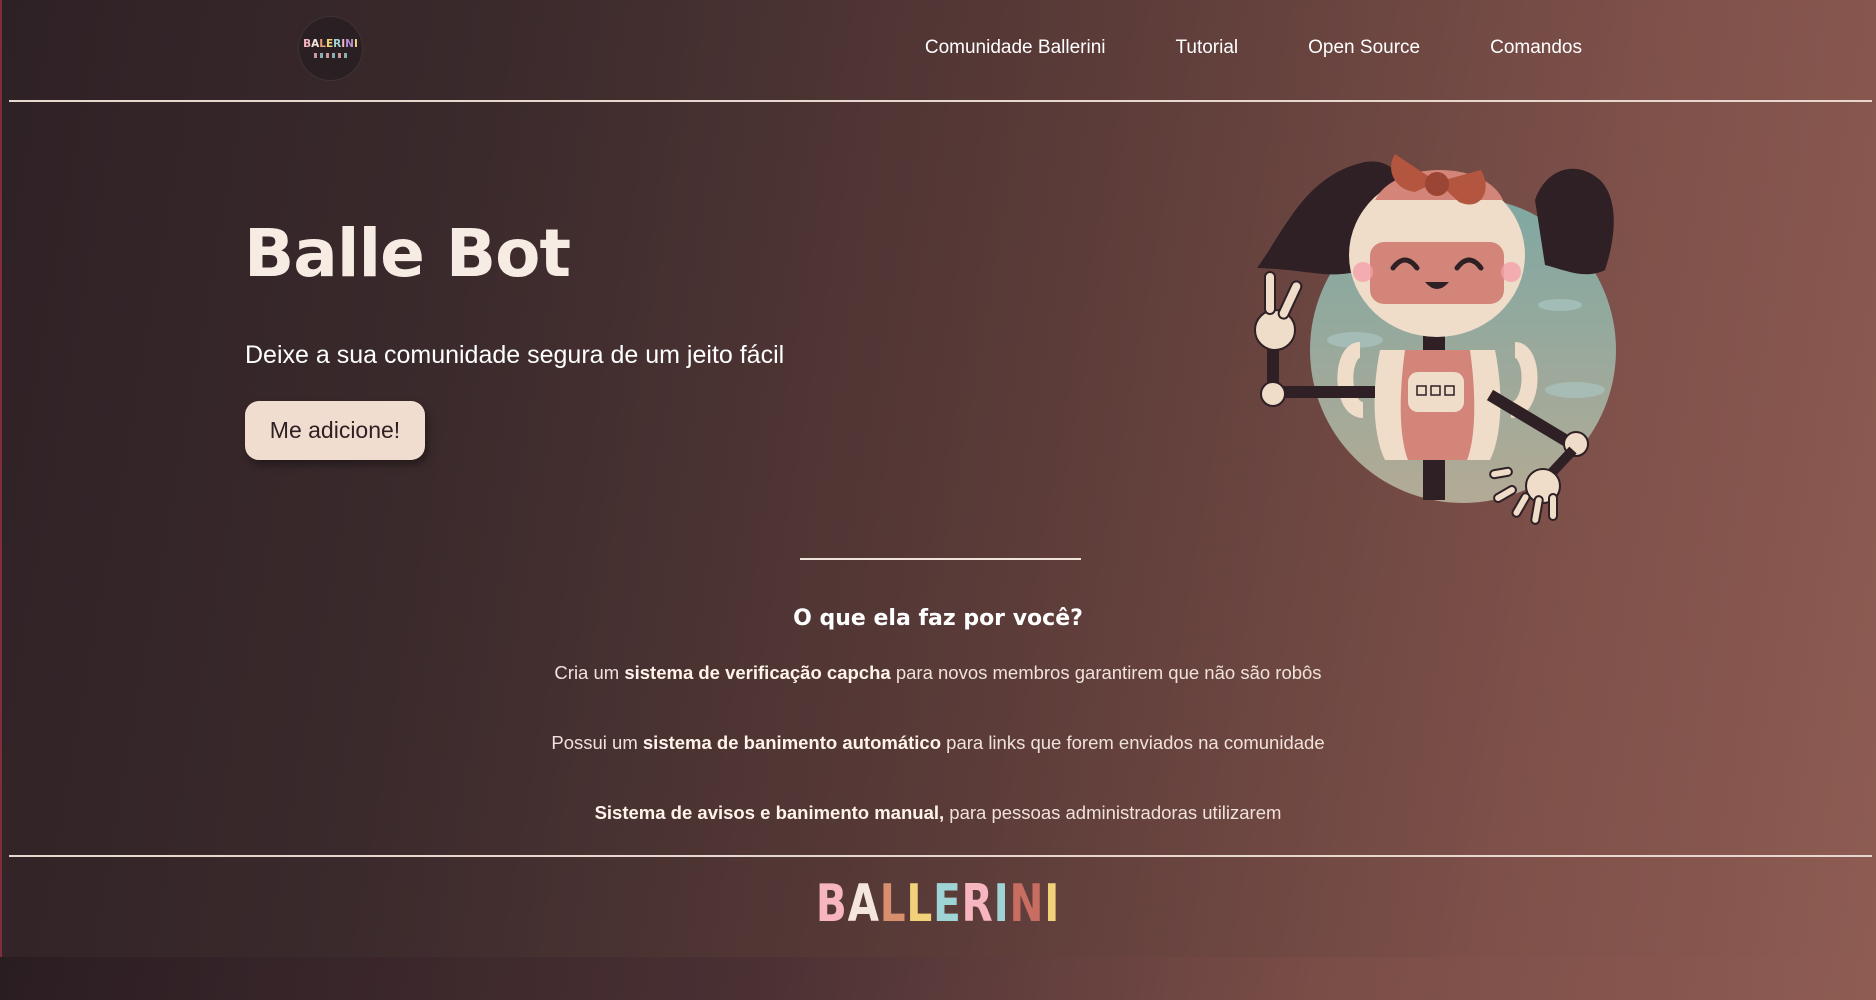 This screenshot has width=1876, height=1000. I want to click on brand-letter: E, so click(947, 904).